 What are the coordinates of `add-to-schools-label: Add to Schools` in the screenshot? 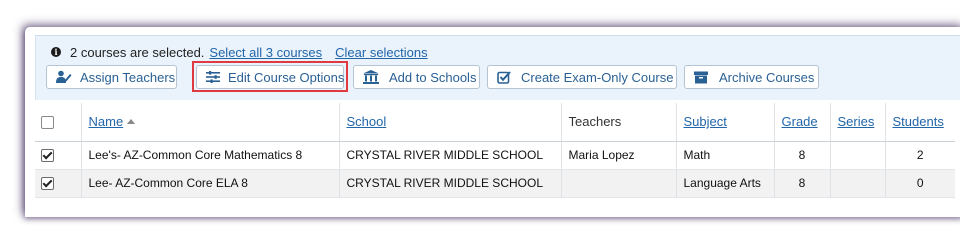 It's located at (433, 77).